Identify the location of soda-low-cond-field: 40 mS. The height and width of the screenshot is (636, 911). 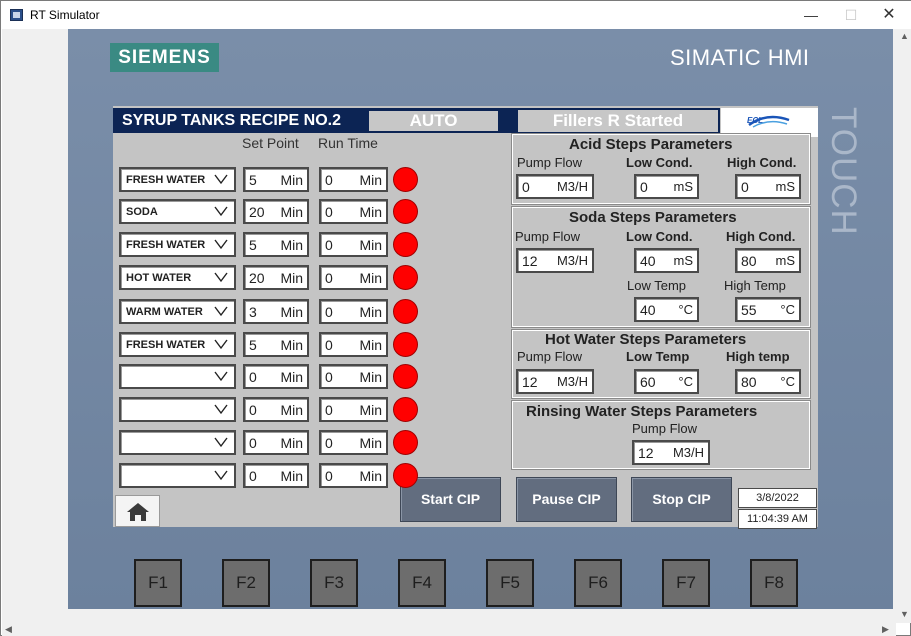
(666, 260).